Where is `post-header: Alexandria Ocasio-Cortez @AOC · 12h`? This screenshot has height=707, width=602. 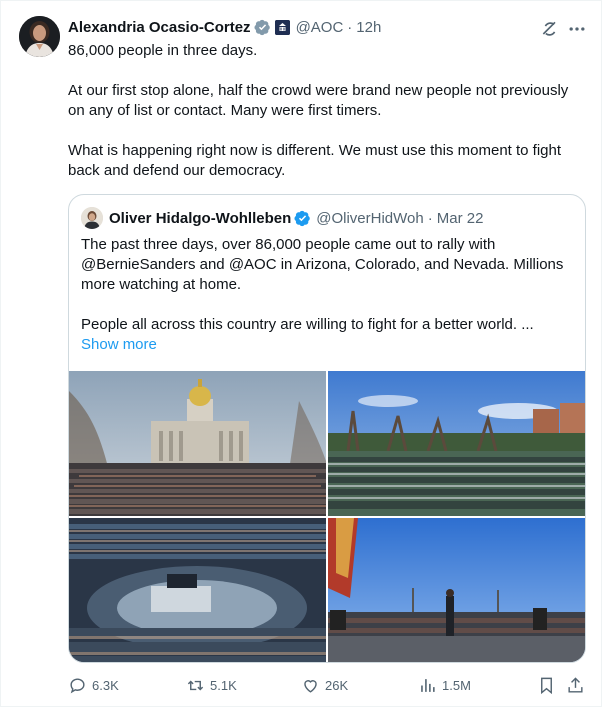 post-header: Alexandria Ocasio-Cortez @AOC · 12h is located at coordinates (224, 27).